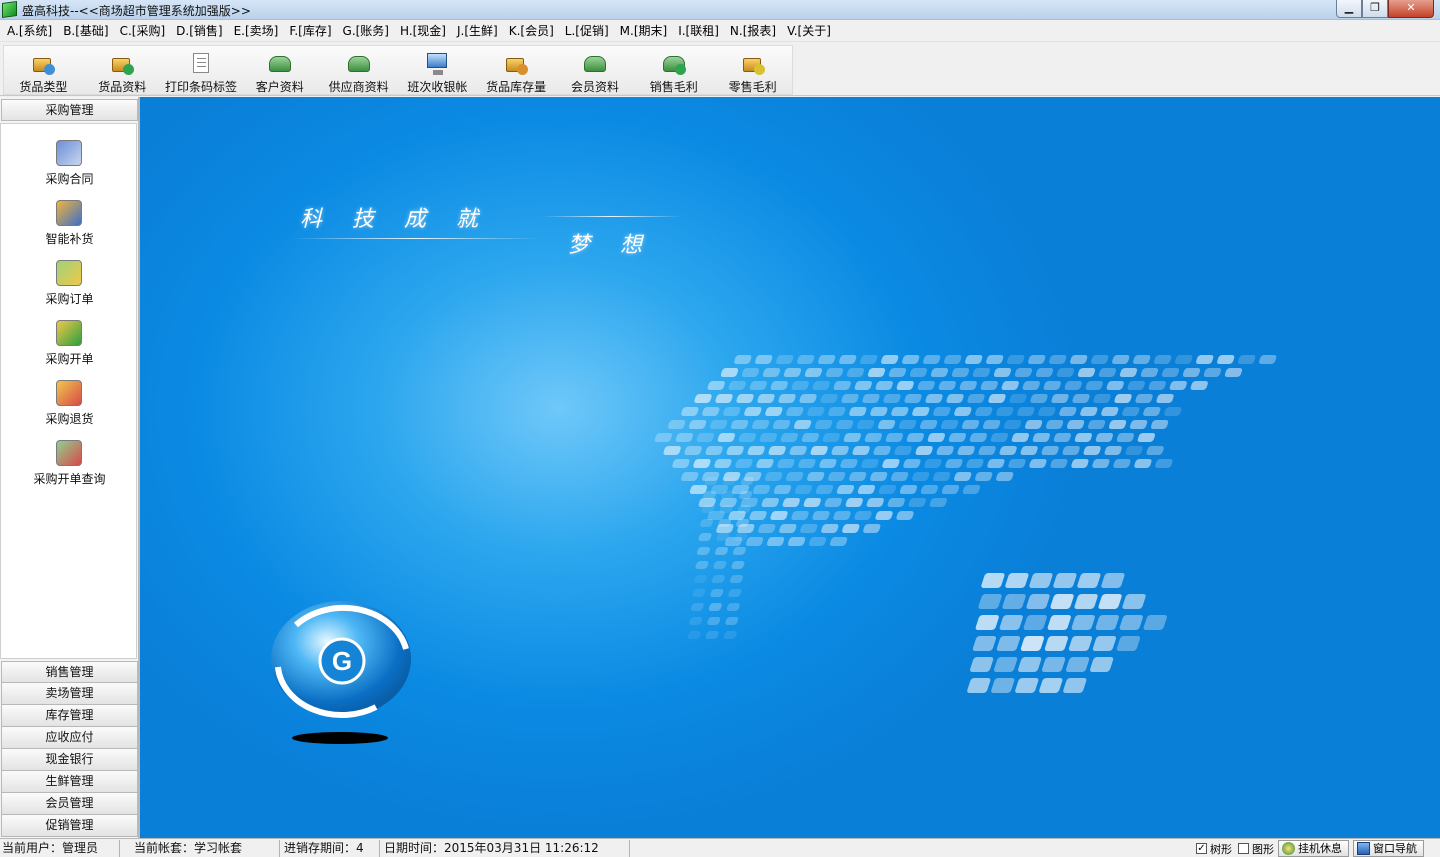  Describe the element at coordinates (1388, 848) in the screenshot. I see `window-nav-button: 窗口导航` at that location.